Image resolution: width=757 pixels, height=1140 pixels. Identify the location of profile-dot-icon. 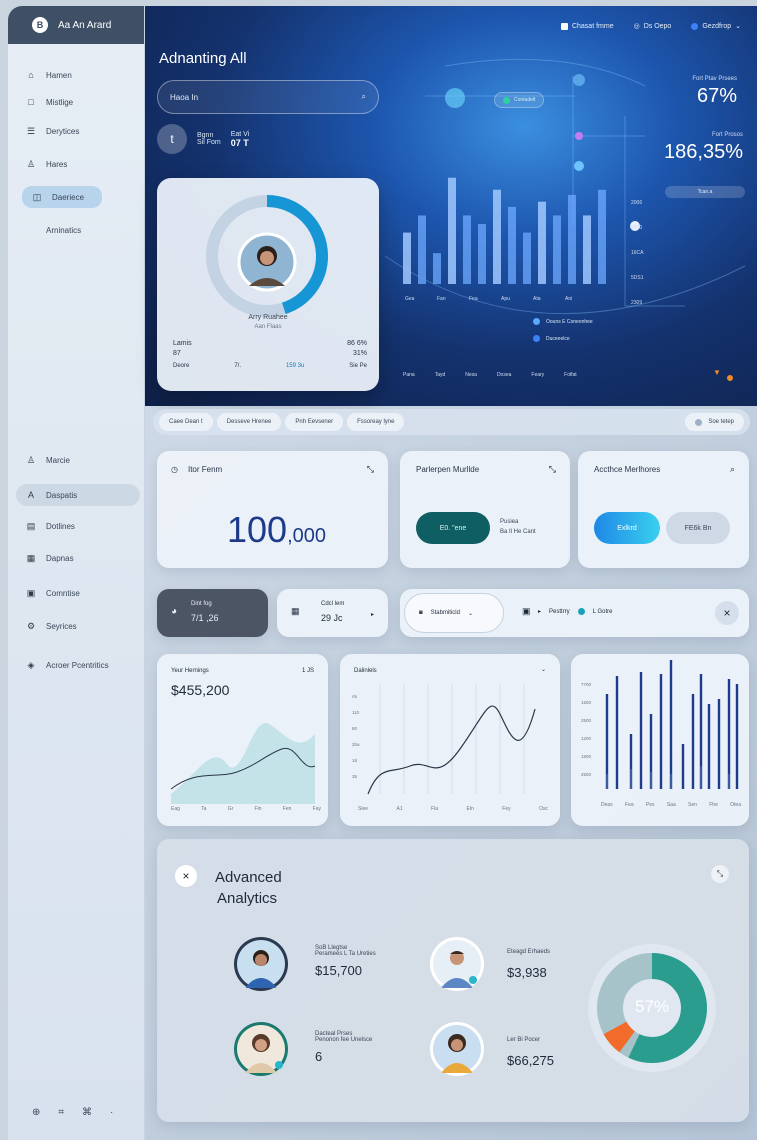
(695, 26).